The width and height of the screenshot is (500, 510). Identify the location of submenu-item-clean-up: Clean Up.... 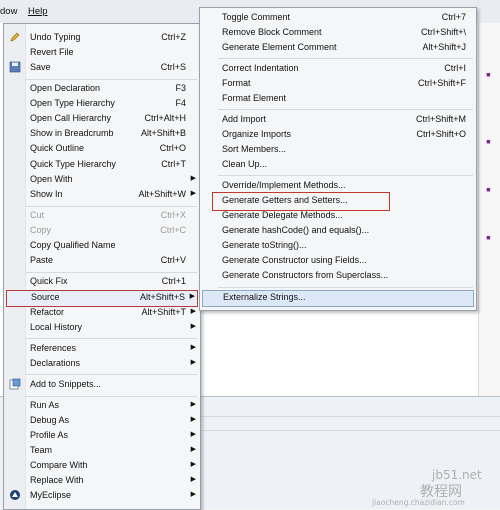
(338, 165).